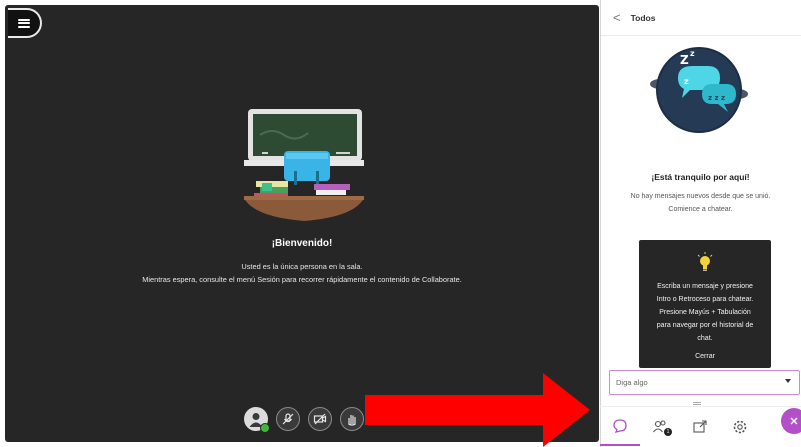  Describe the element at coordinates (705, 338) in the screenshot. I see `tip-line5: chat.` at that location.